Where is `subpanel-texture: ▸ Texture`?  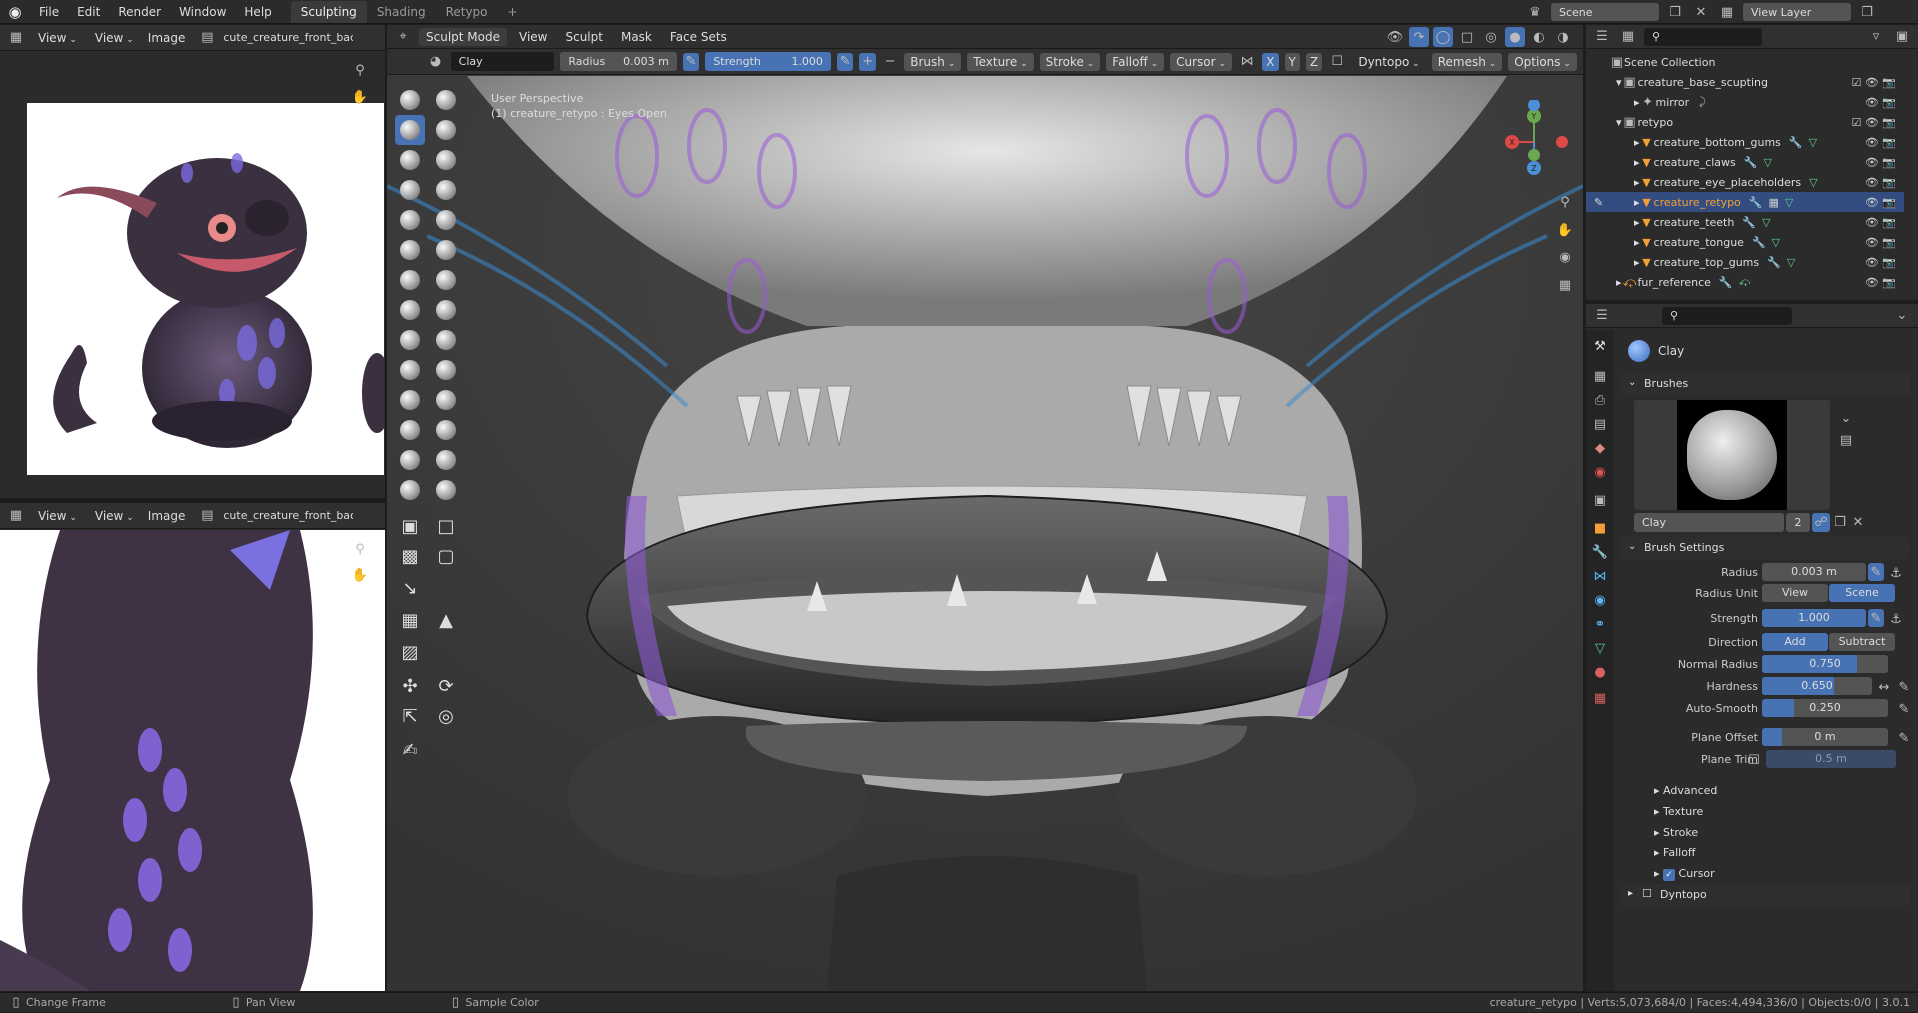
subpanel-texture: ▸ Texture is located at coordinates (1678, 811).